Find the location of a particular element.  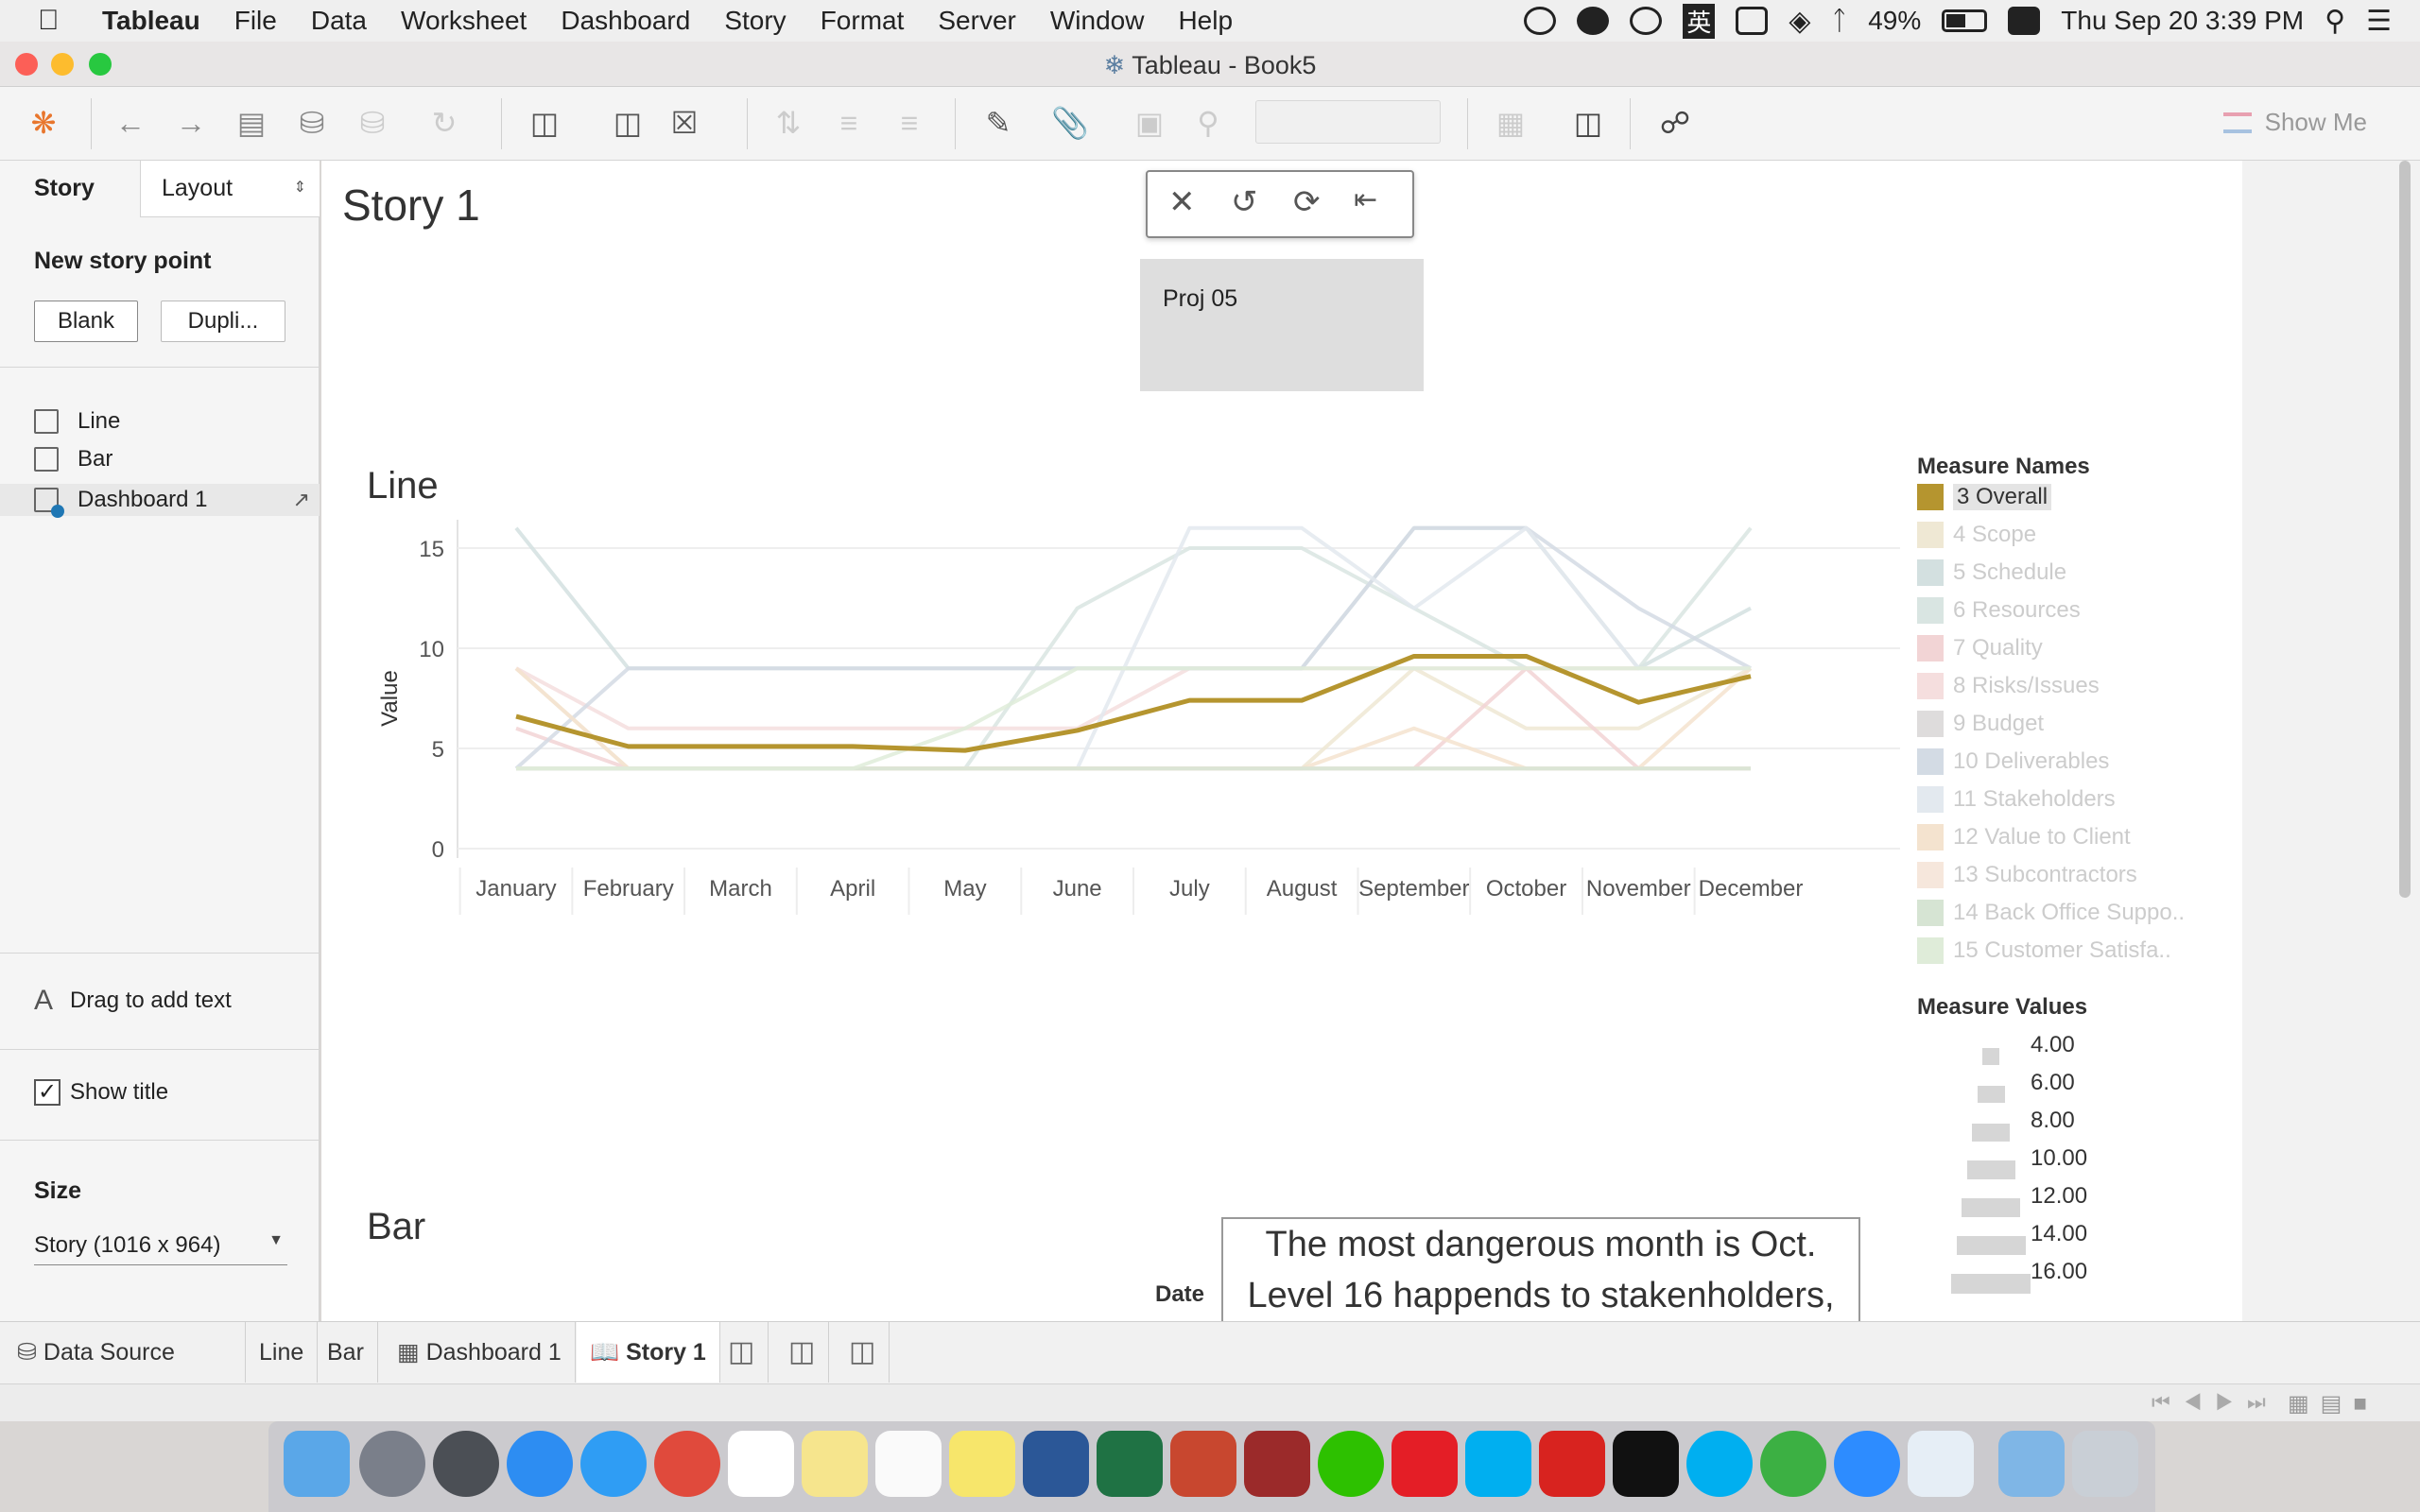

spotlight-search-icon: ⚲ is located at coordinates (2335, 21).